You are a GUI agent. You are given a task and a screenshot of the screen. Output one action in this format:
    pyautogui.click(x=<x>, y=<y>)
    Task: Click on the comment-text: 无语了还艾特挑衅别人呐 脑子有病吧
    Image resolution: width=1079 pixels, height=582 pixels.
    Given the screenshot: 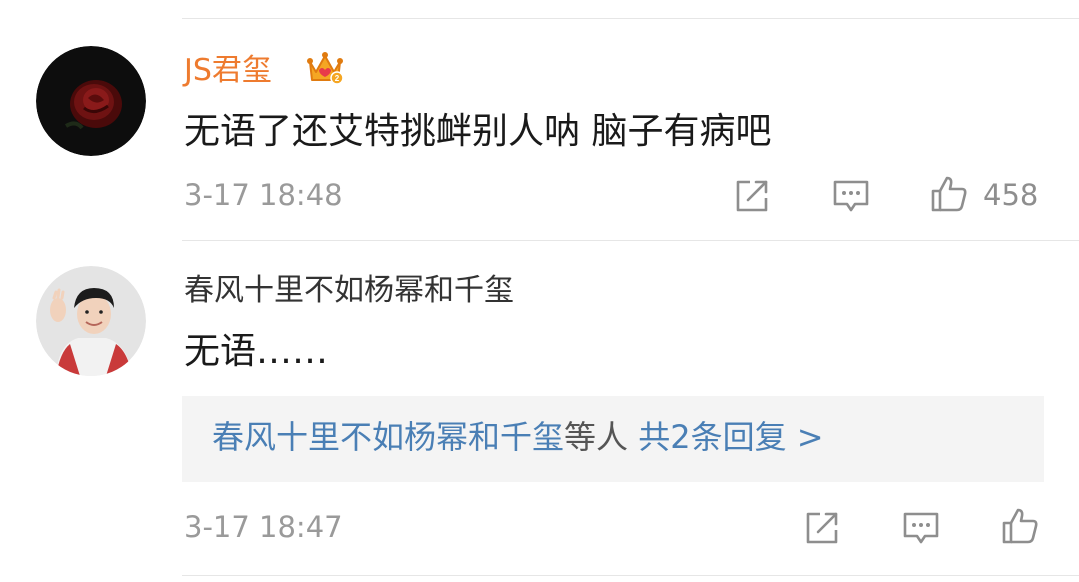 What is the action you would take?
    pyautogui.click(x=478, y=131)
    